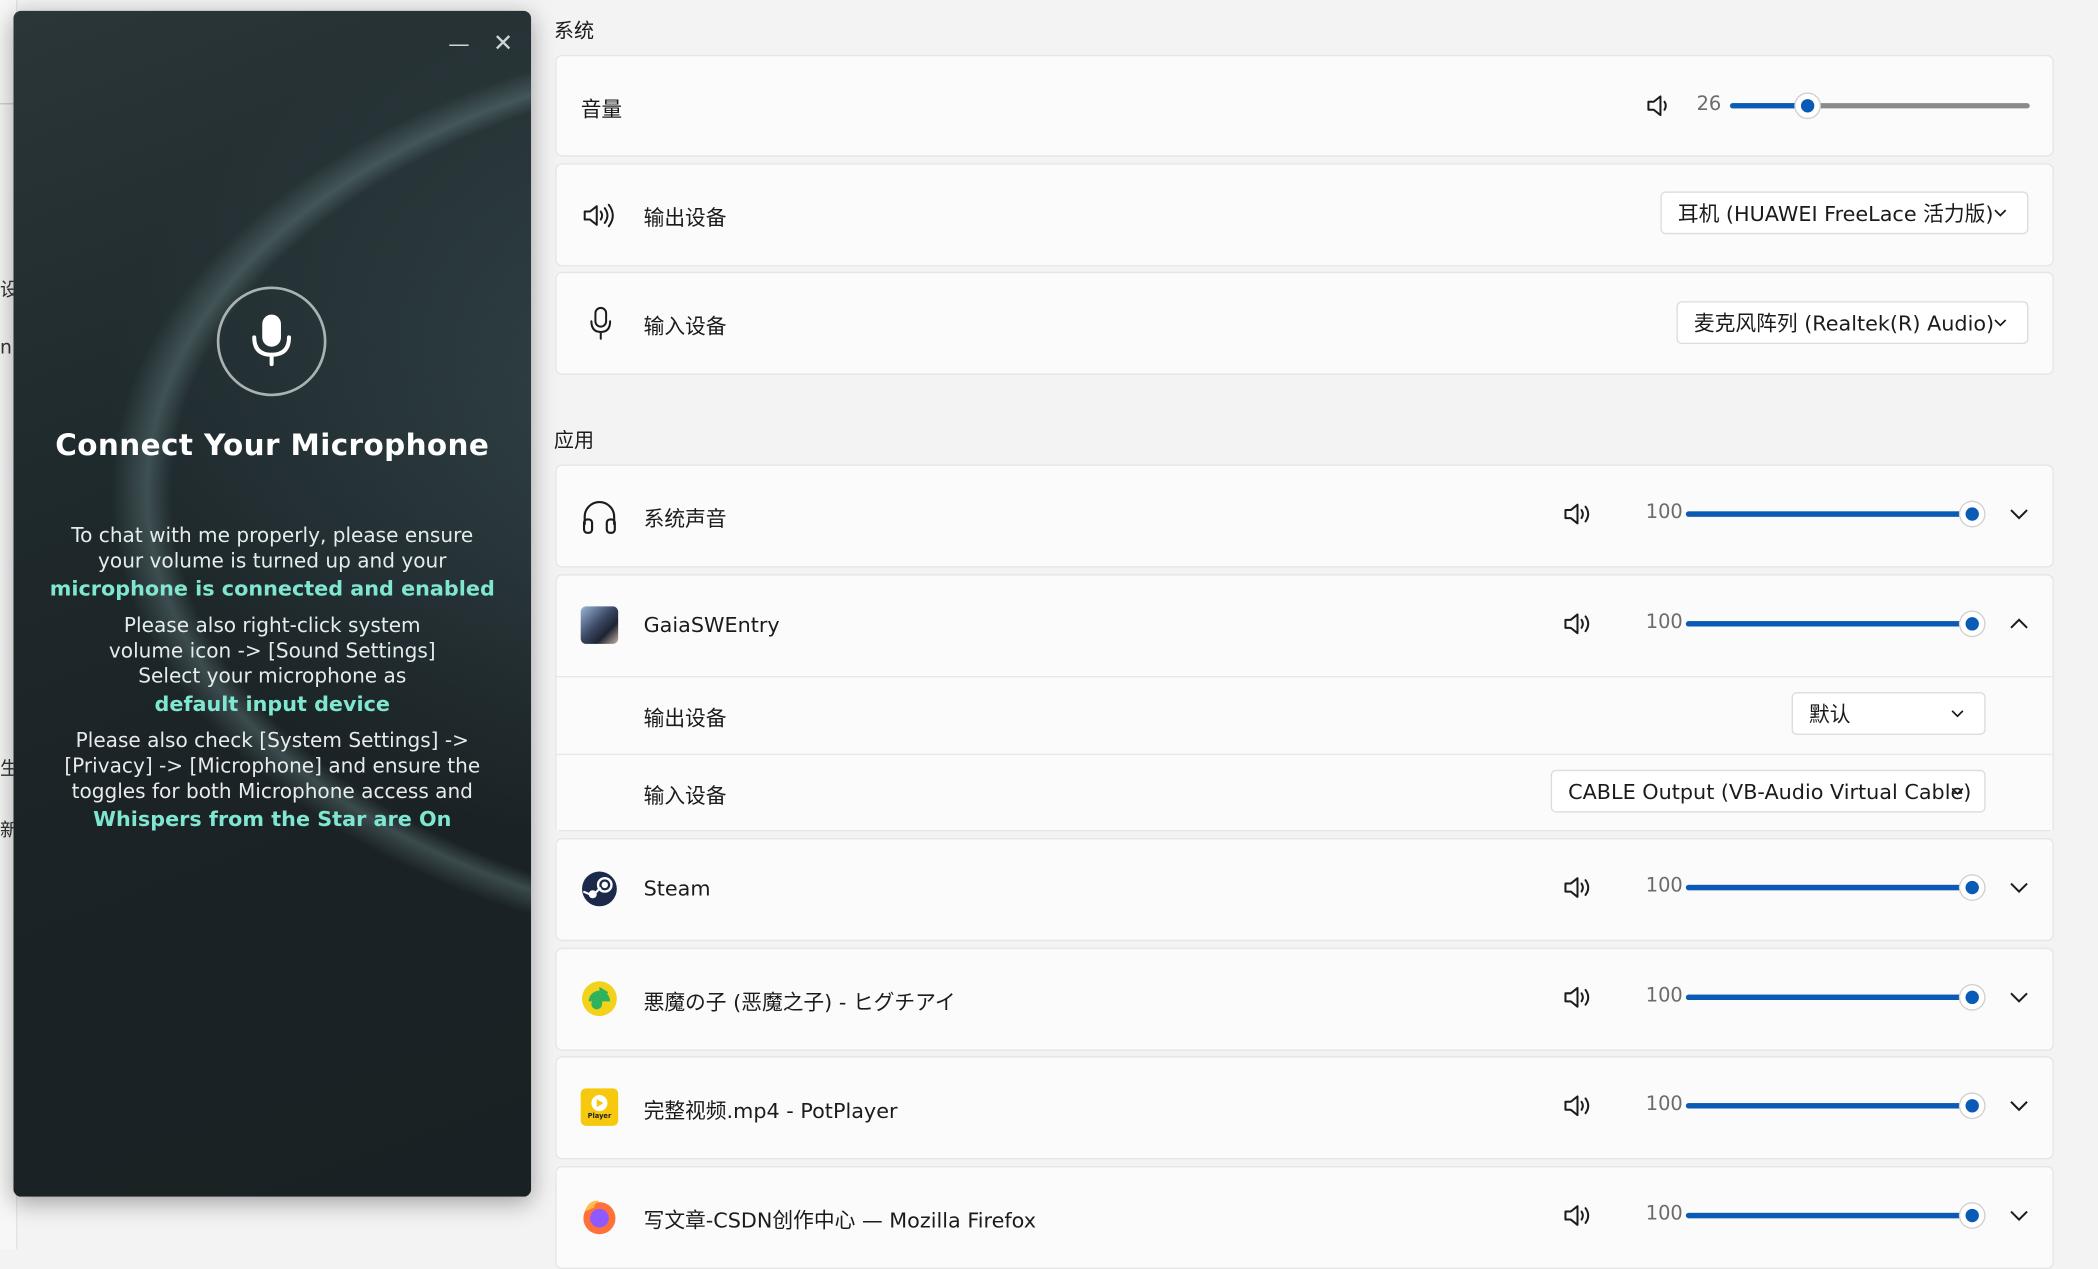  What do you see at coordinates (1304, 715) in the screenshot?
I see `gaia-output-row: 输出设备 默认` at bounding box center [1304, 715].